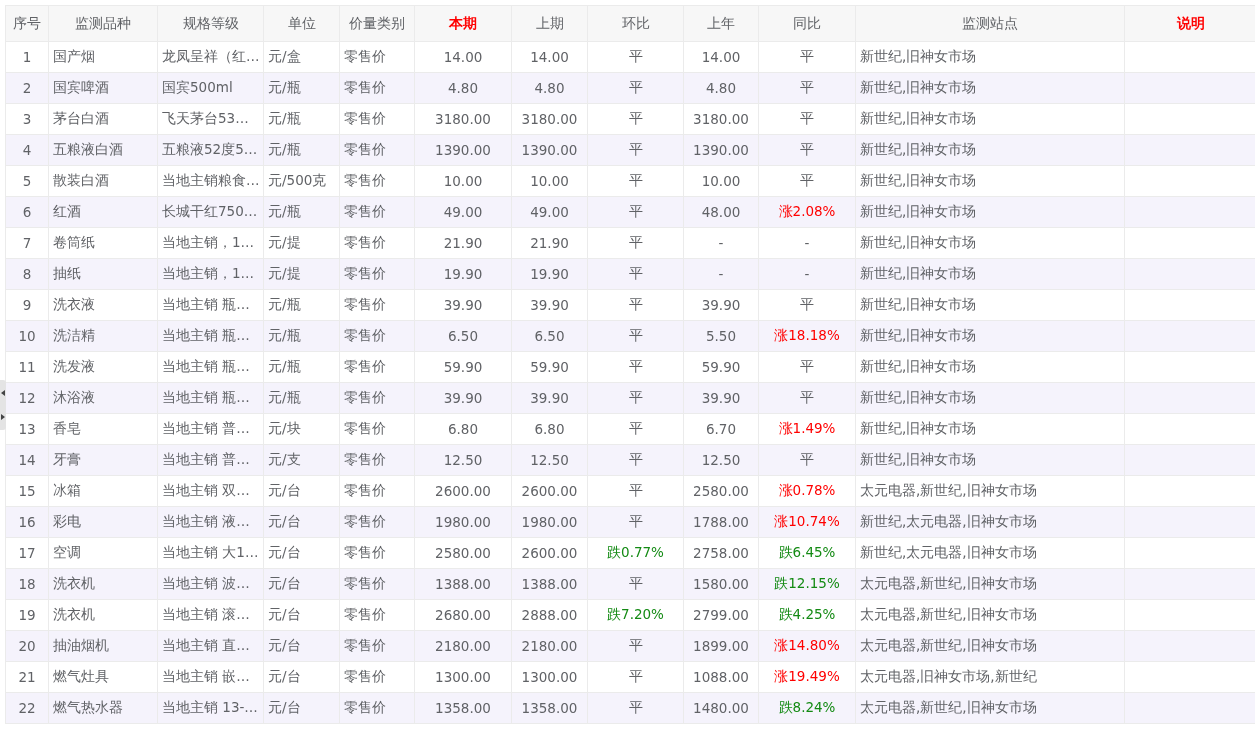 Image resolution: width=1255 pixels, height=742 pixels. What do you see at coordinates (807, 429) in the screenshot?
I see `table-cell: 涨1.49%` at bounding box center [807, 429].